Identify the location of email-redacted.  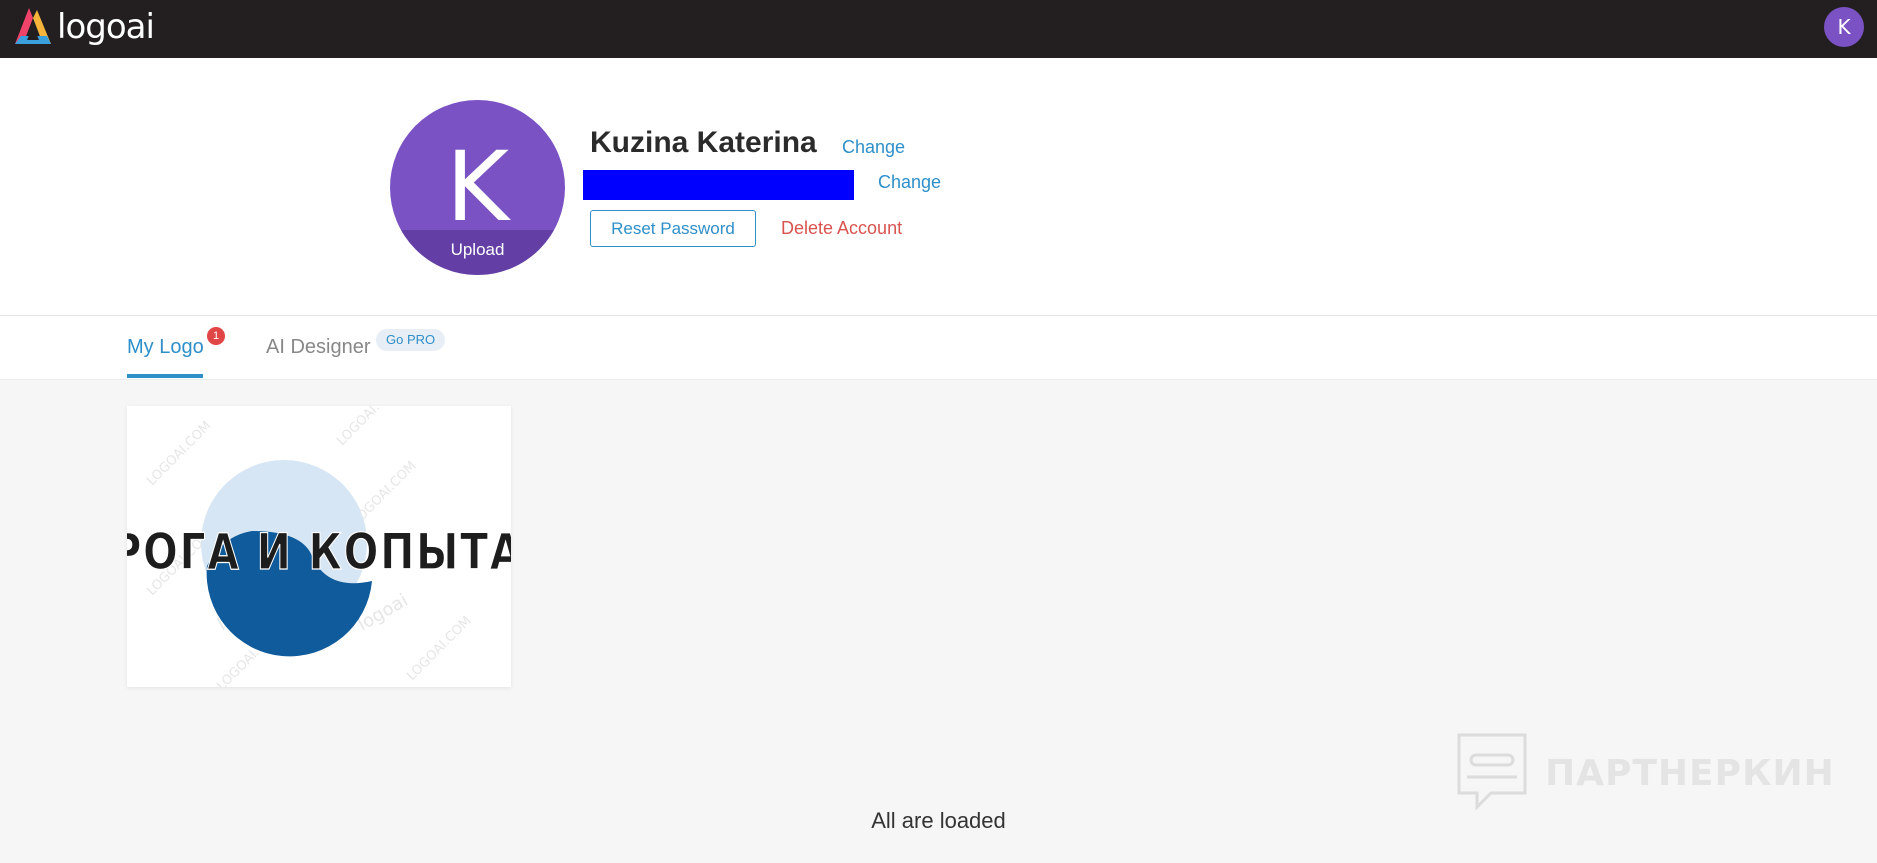
(718, 185).